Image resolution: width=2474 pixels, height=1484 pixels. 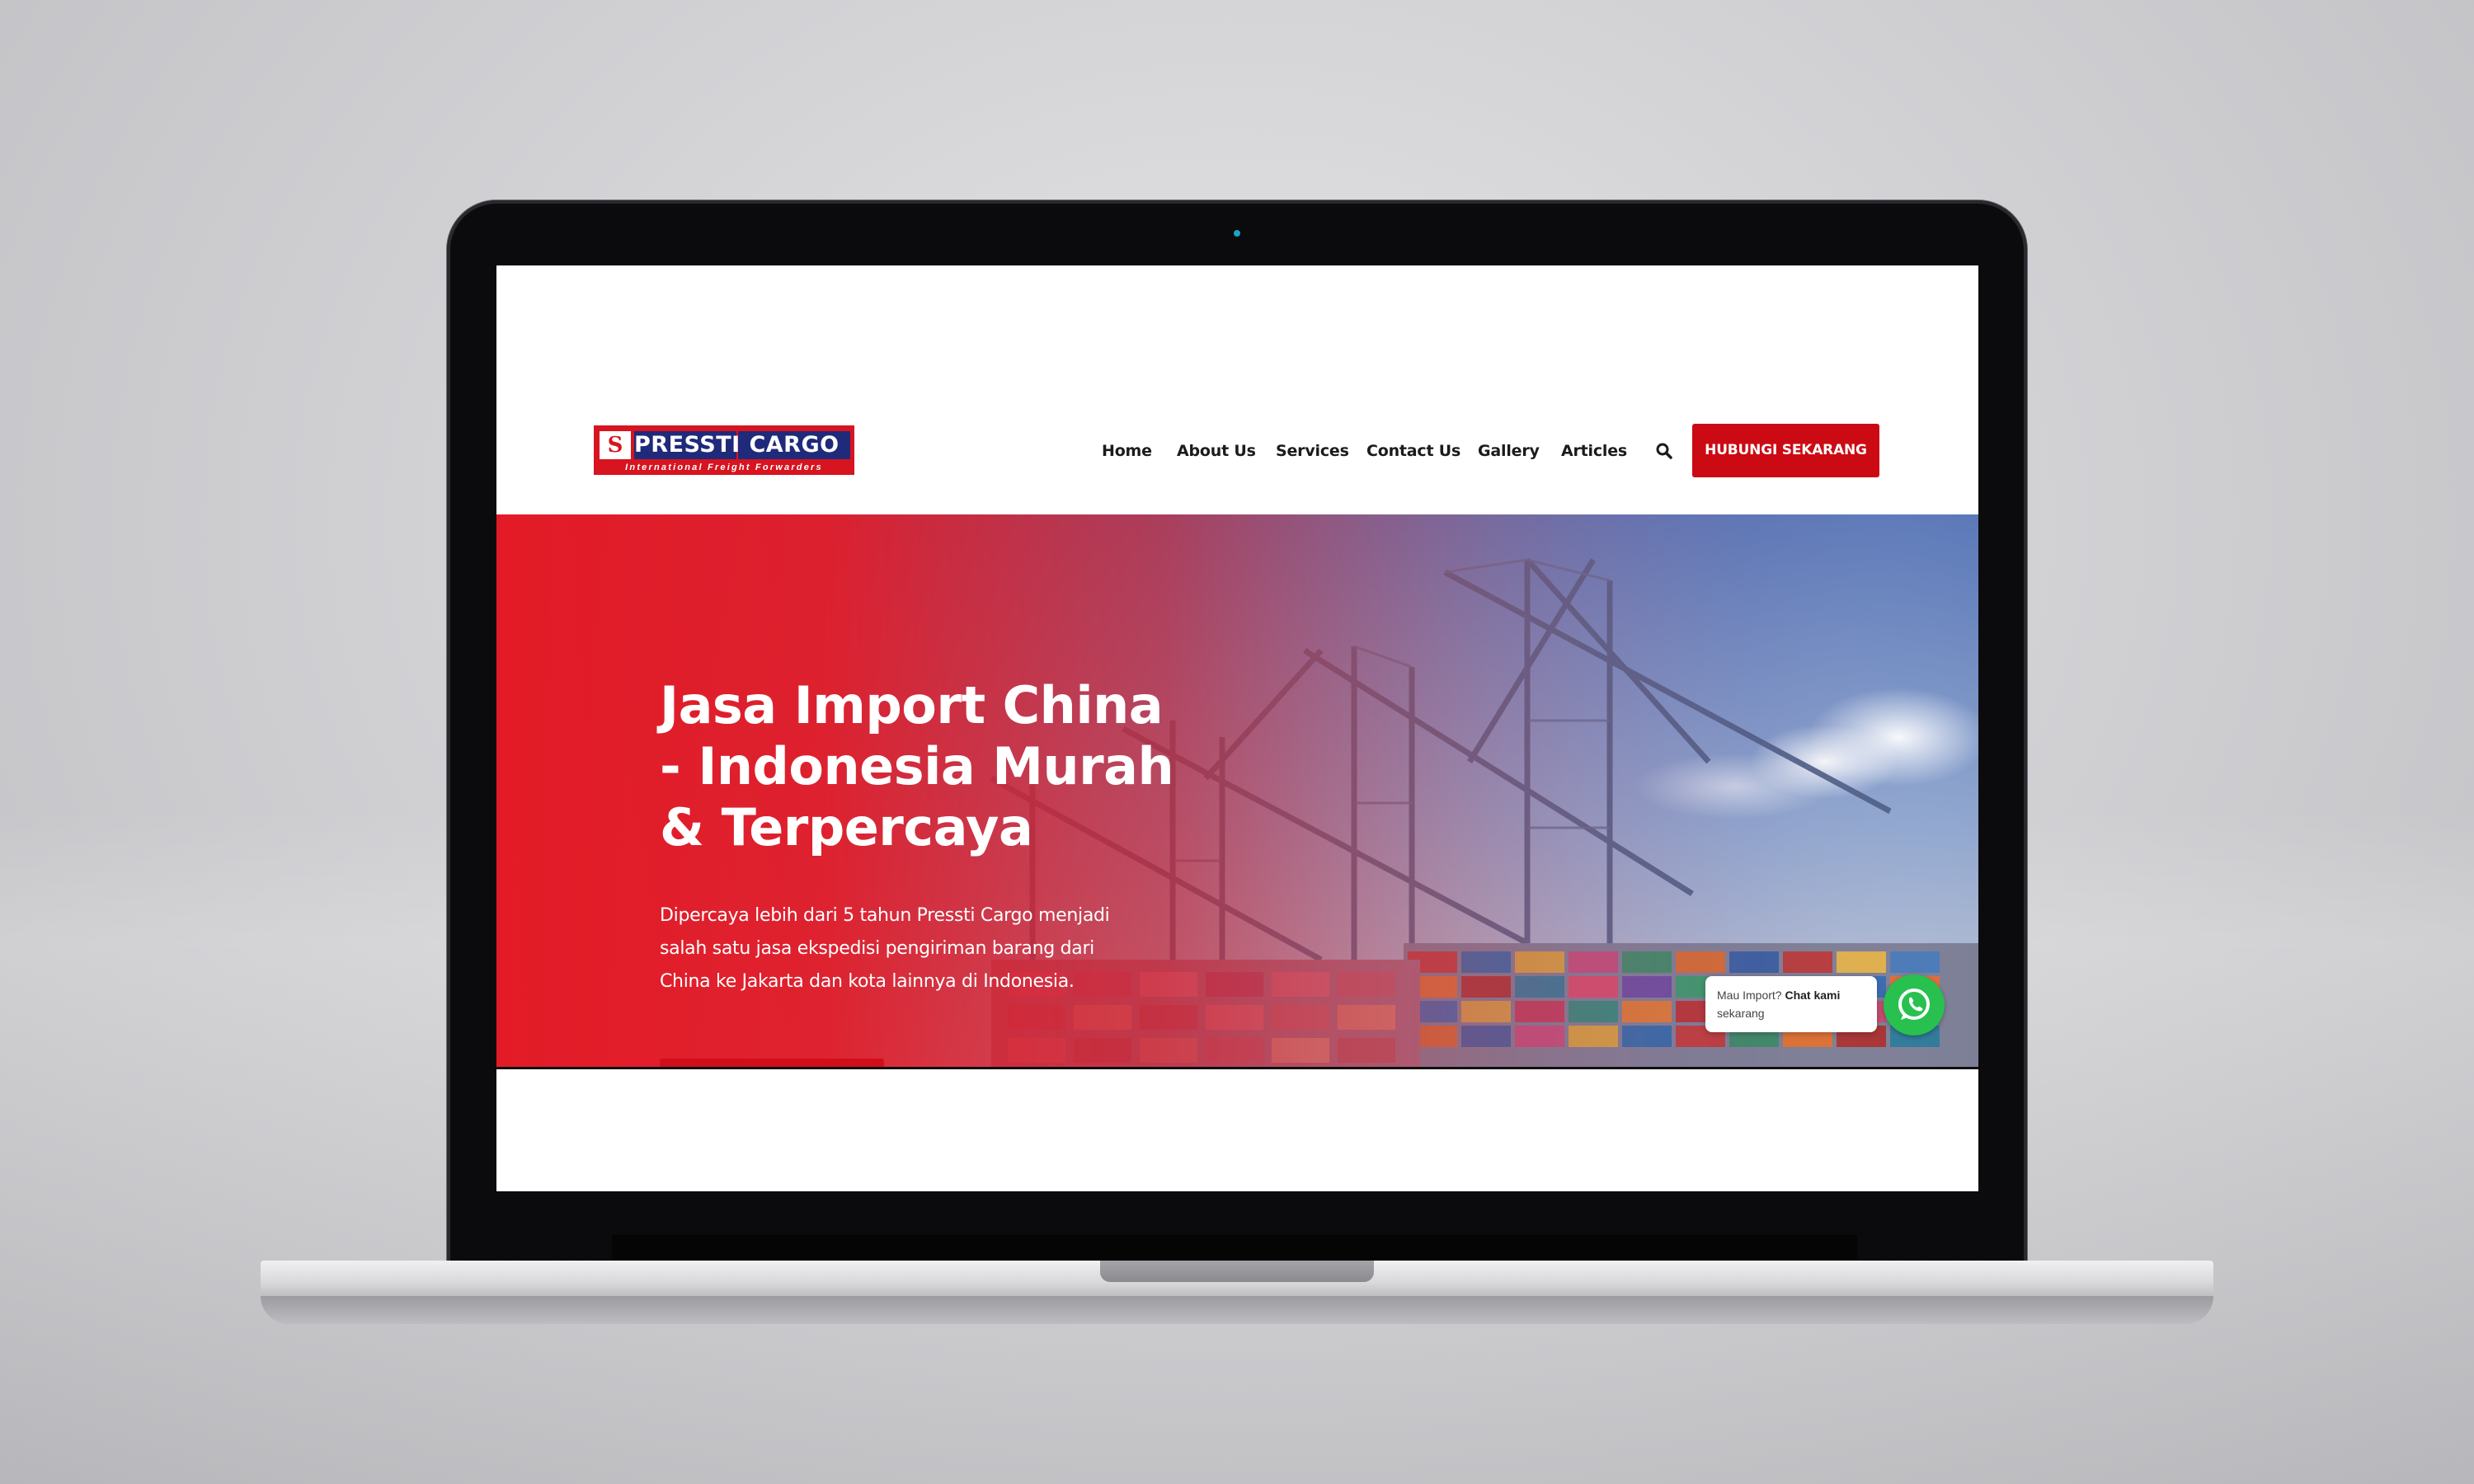 I want to click on laptop-base-edge, so click(x=1237, y=1310).